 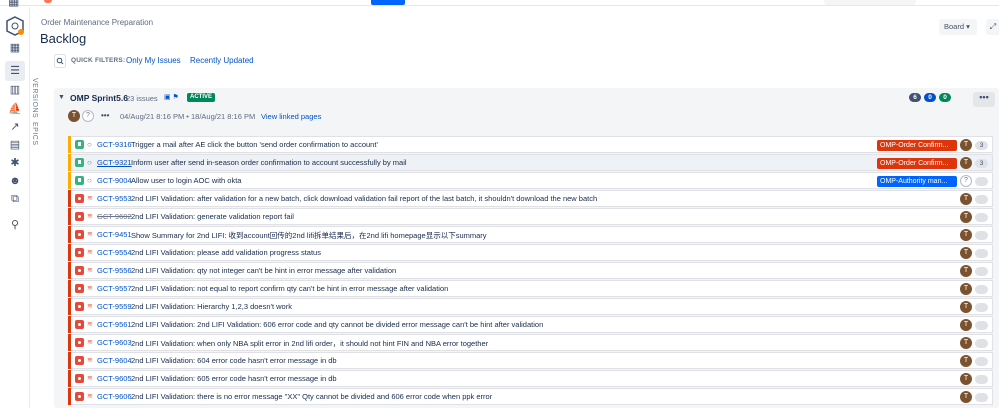 What do you see at coordinates (114, 216) in the screenshot?
I see `issue-key: GCT-9602` at bounding box center [114, 216].